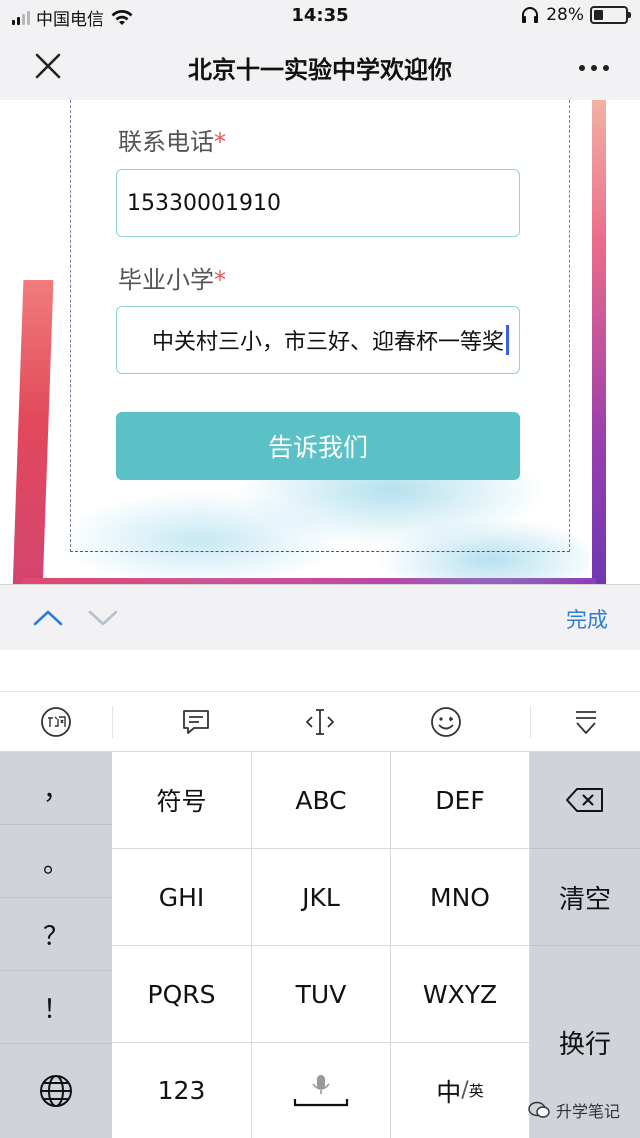 This screenshot has width=640, height=1138. I want to click on key-mno: MNO, so click(460, 897).